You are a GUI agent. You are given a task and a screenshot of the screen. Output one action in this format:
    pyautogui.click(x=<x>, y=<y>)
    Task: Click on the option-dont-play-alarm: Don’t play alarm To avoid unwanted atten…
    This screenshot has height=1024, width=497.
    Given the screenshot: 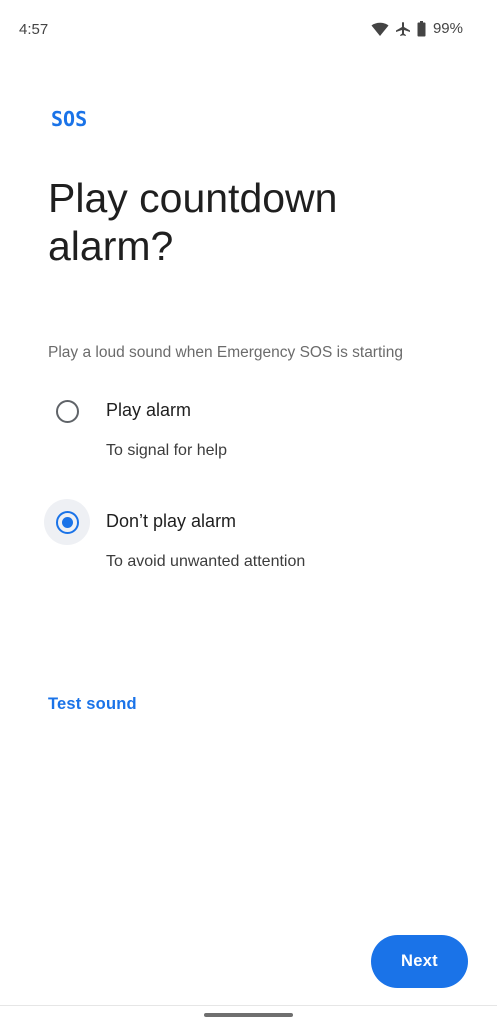 What is the action you would take?
    pyautogui.click(x=254, y=544)
    